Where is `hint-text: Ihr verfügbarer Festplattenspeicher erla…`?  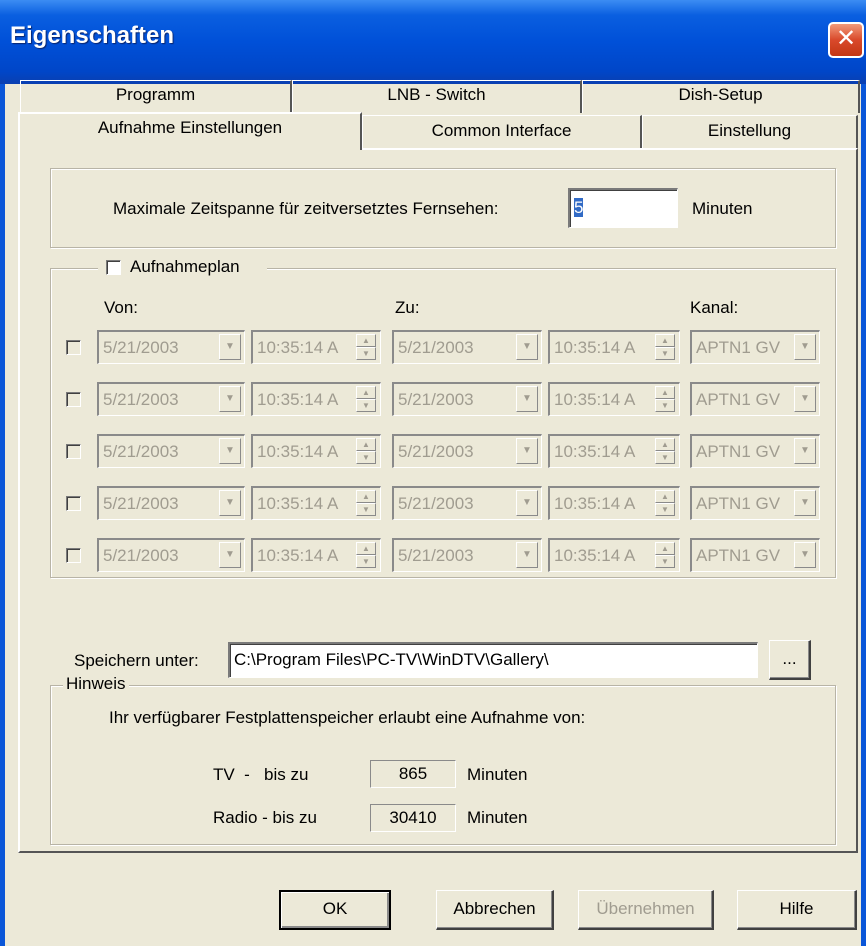
hint-text: Ihr verfügbarer Festplattenspeicher erla… is located at coordinates (347, 717).